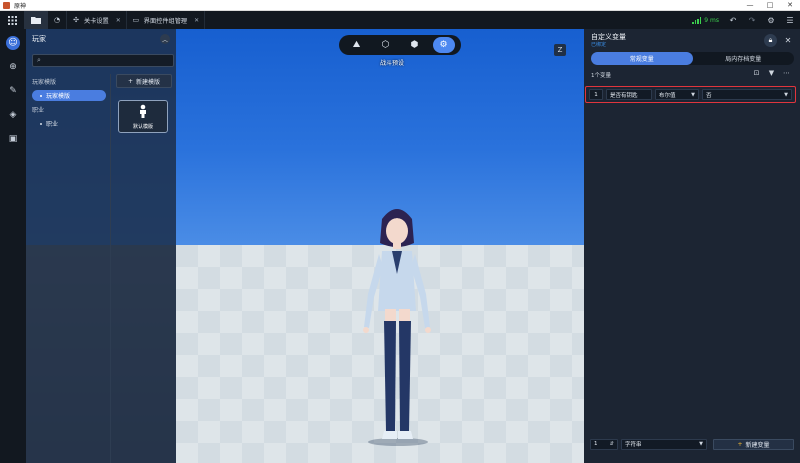 This screenshot has height=463, width=800. What do you see at coordinates (746, 20) in the screenshot?
I see `top-right-tools: 9 ms ↶ ↷ ⚙ ☰` at bounding box center [746, 20].